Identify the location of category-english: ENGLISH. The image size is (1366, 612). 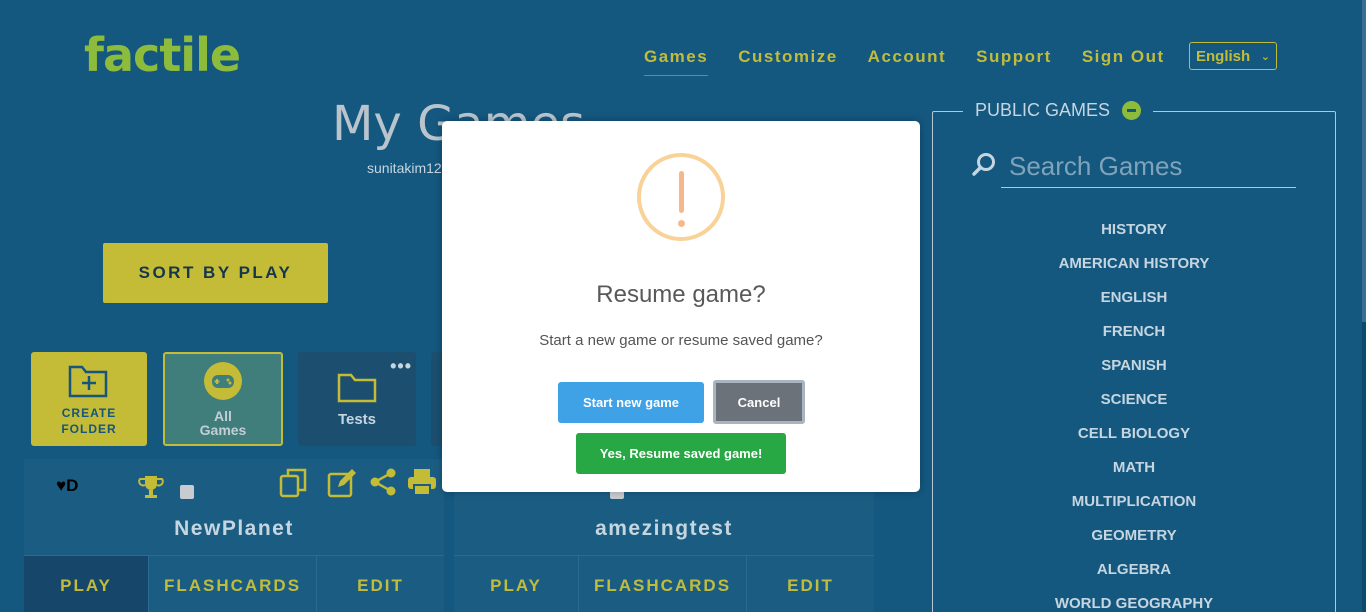
(1134, 306).